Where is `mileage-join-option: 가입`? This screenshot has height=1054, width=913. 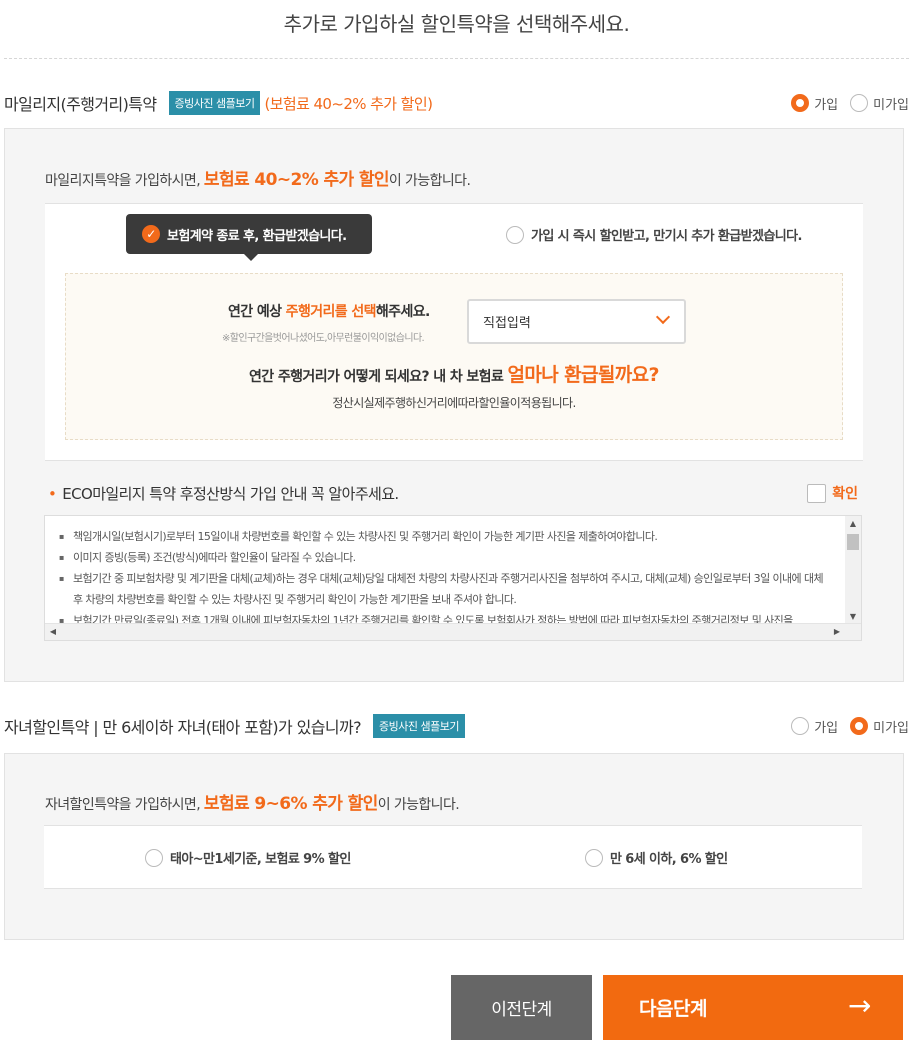 mileage-join-option: 가입 is located at coordinates (814, 103).